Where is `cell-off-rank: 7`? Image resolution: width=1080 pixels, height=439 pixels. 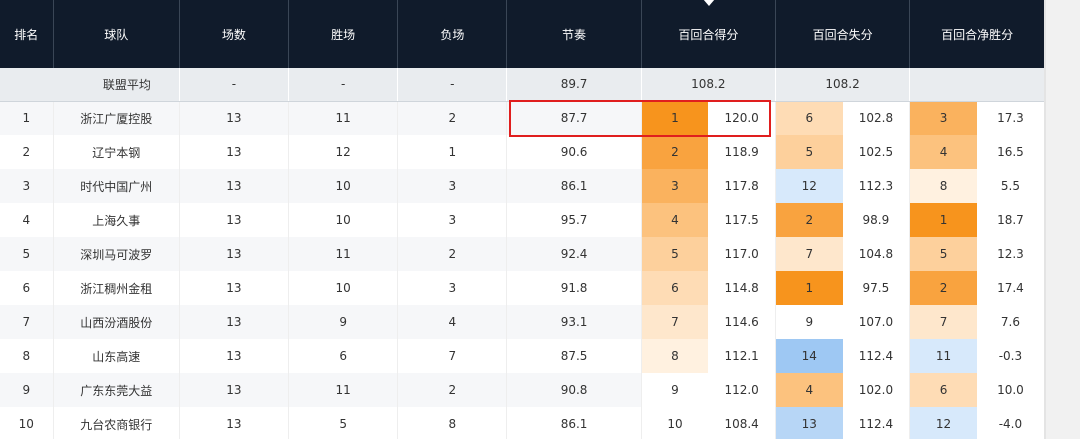 cell-off-rank: 7 is located at coordinates (674, 322).